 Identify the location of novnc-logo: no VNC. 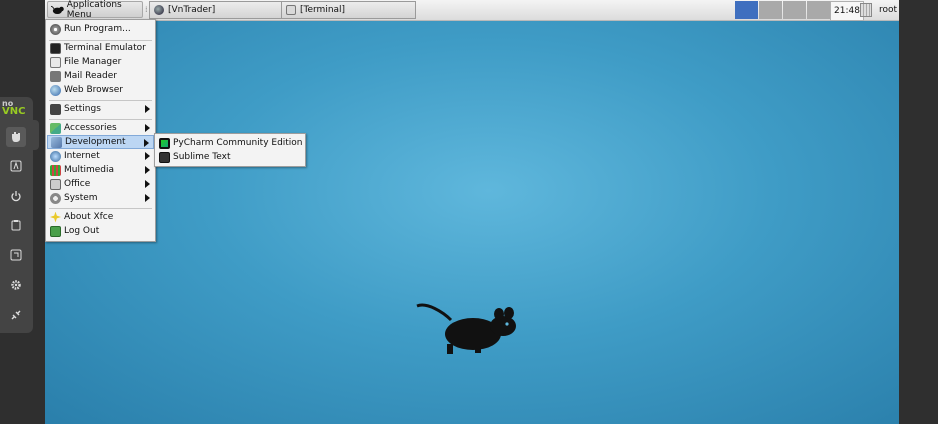
(16, 109).